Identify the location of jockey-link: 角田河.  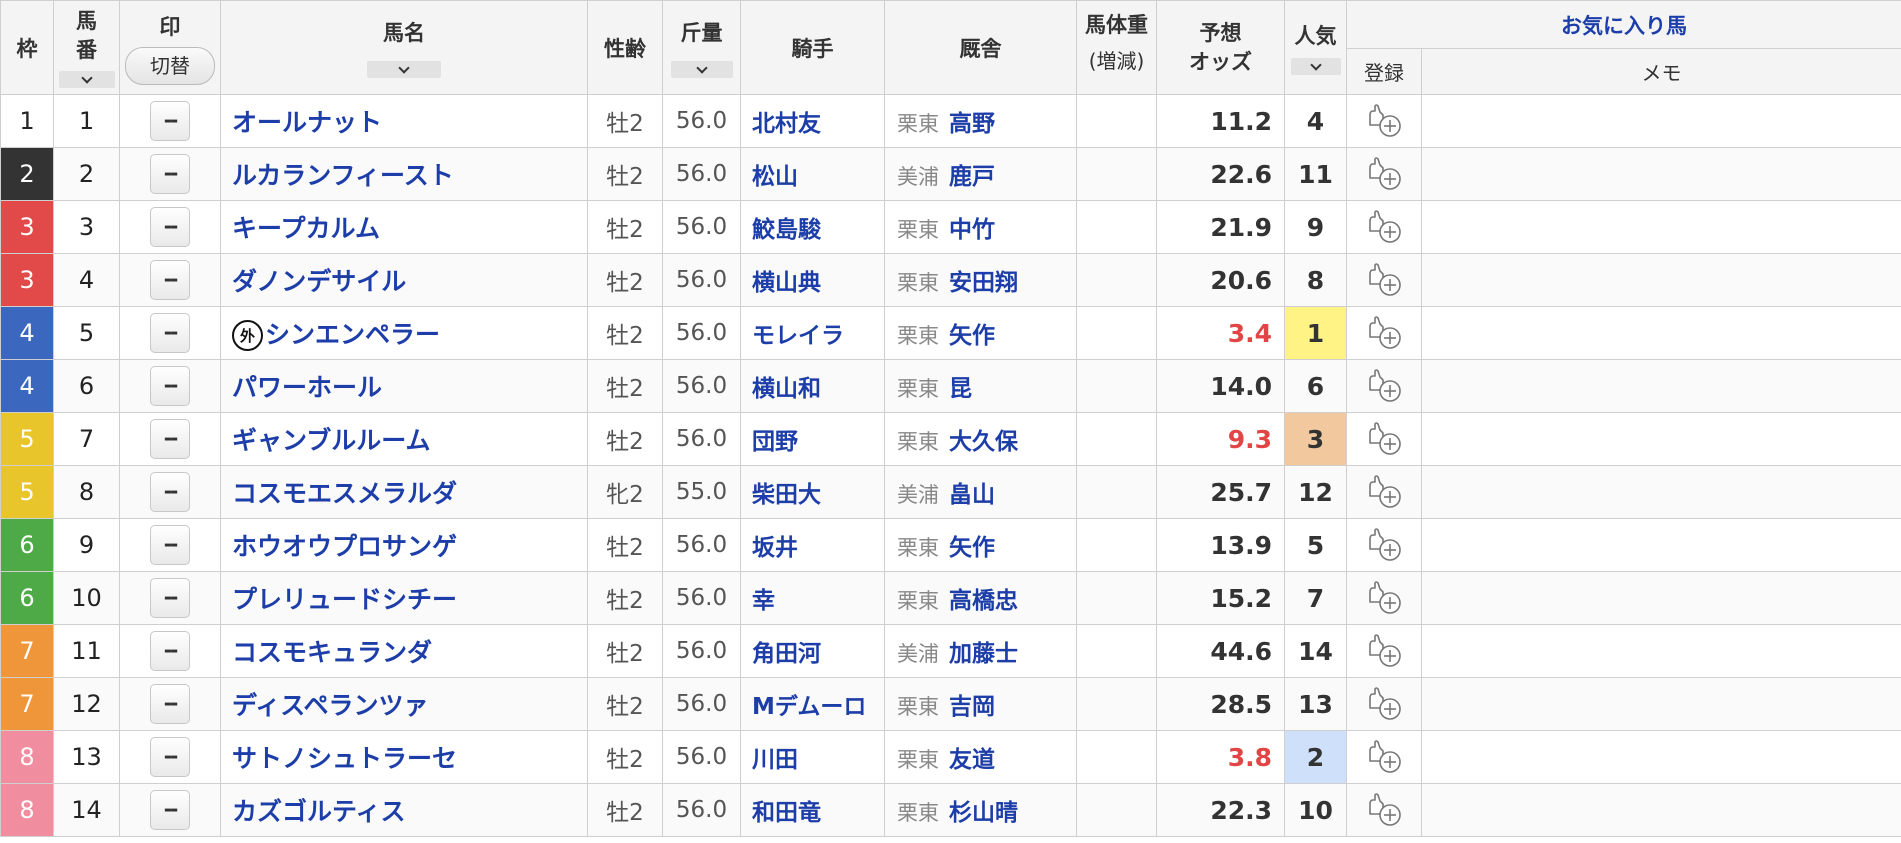
(786, 654).